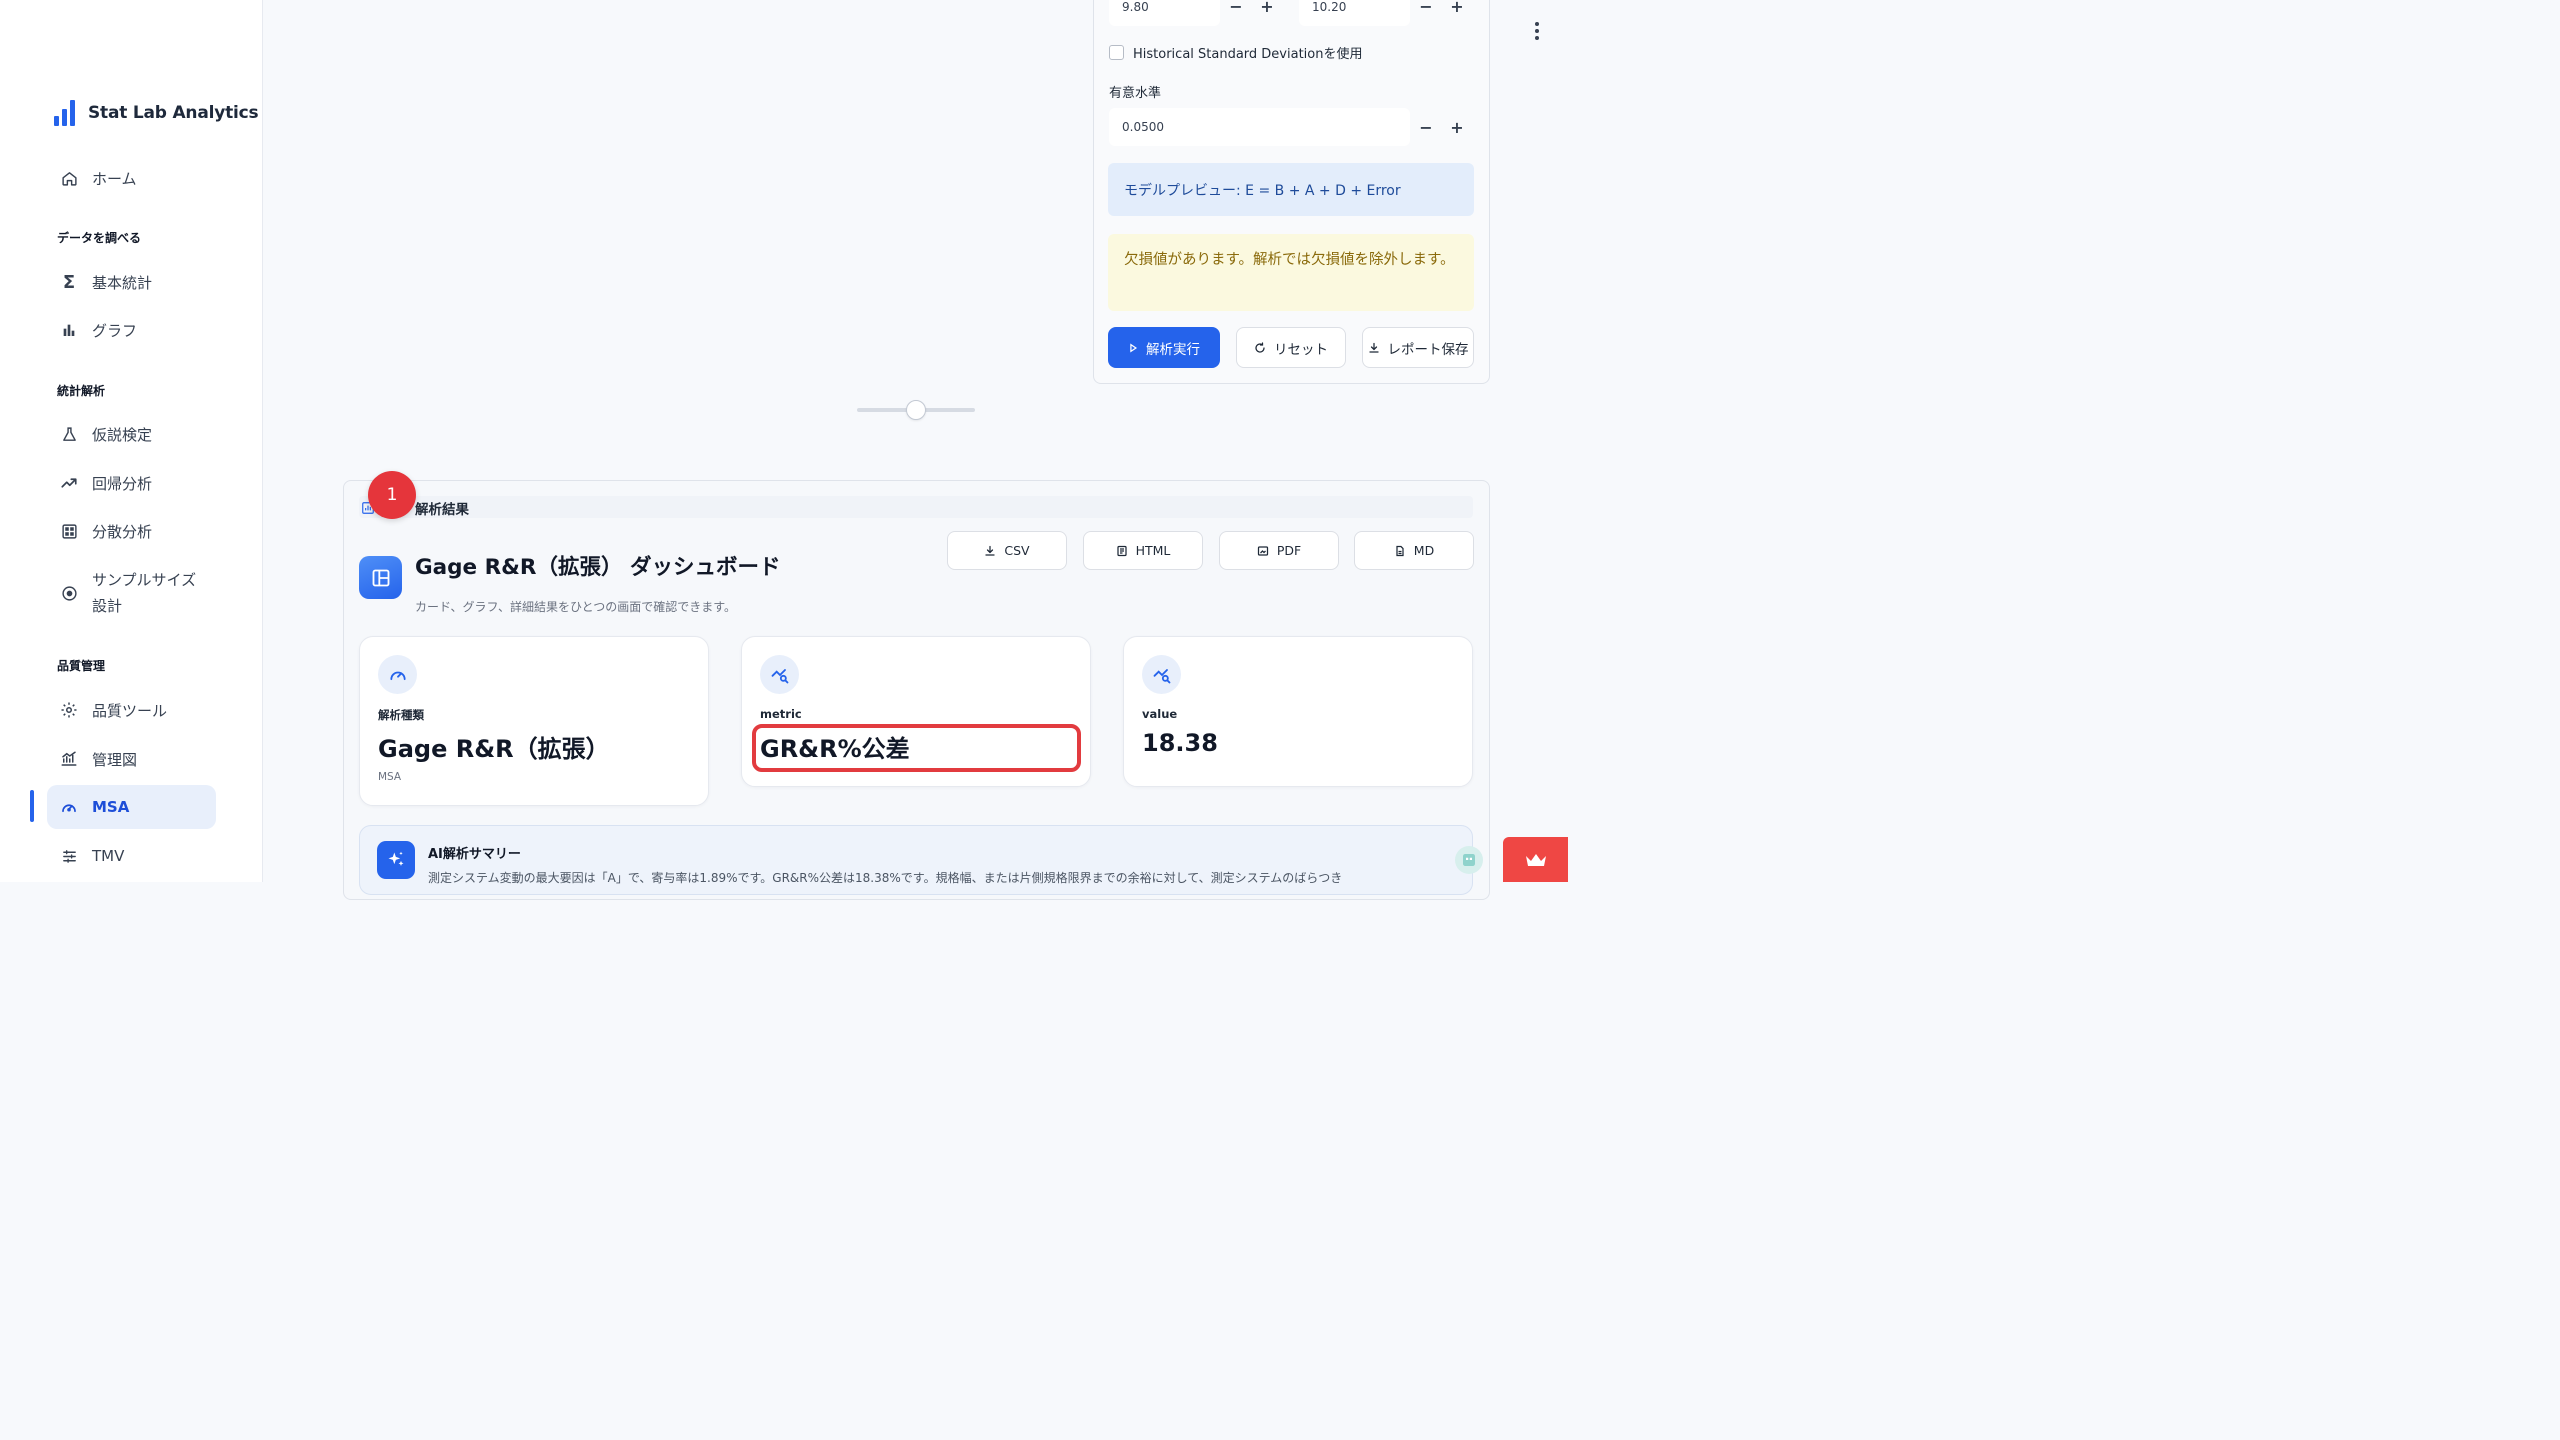  Describe the element at coordinates (474, 854) in the screenshot. I see `ai-summary-title: AI解析サマリー` at that location.